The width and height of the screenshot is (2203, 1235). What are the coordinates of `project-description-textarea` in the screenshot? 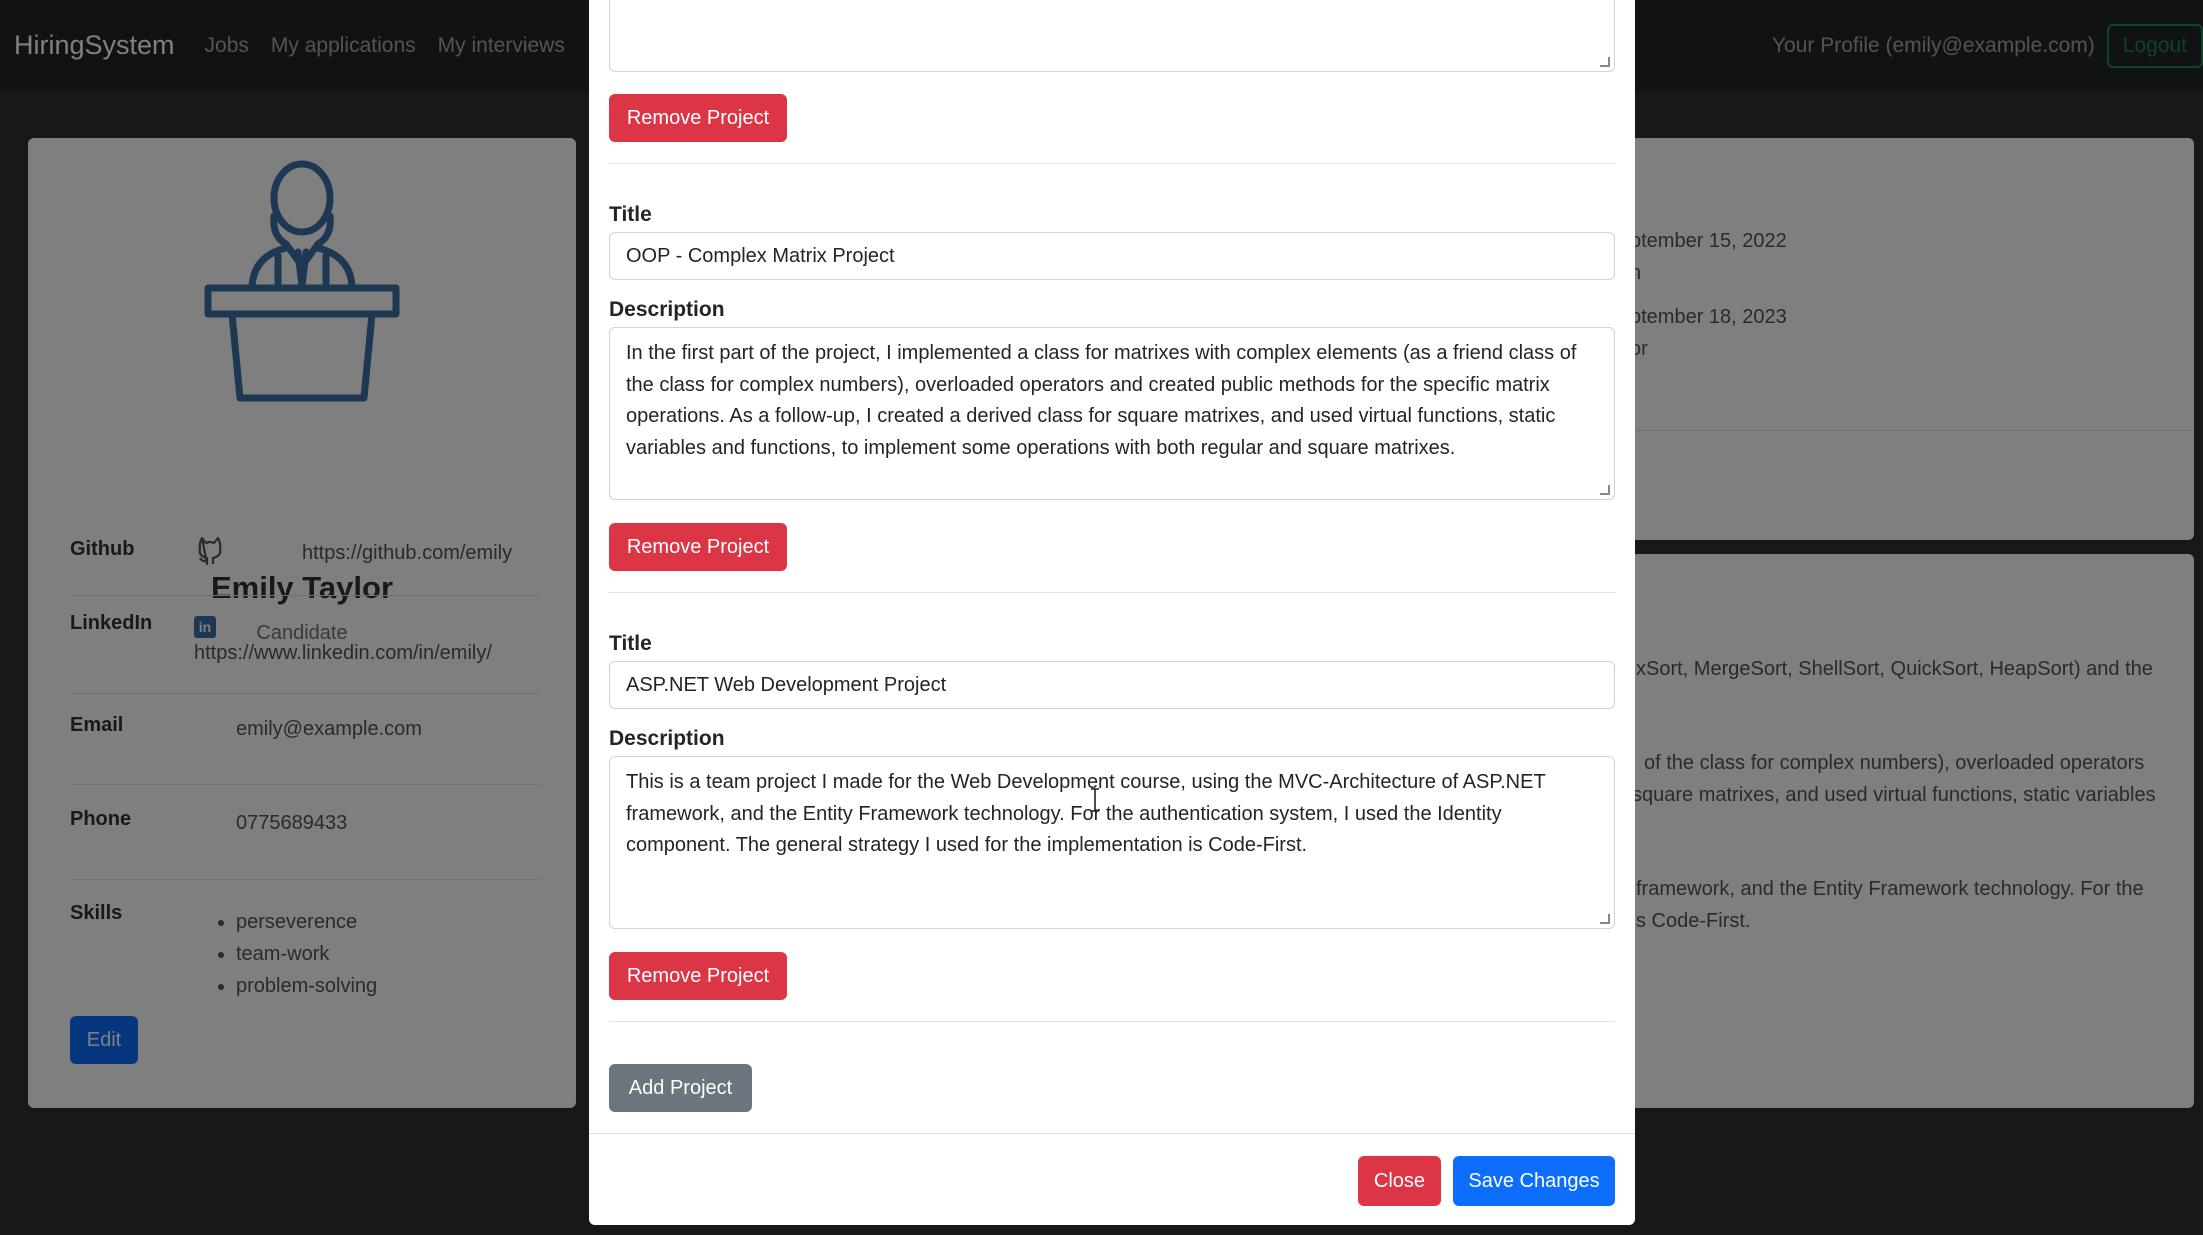 It's located at (1112, 36).